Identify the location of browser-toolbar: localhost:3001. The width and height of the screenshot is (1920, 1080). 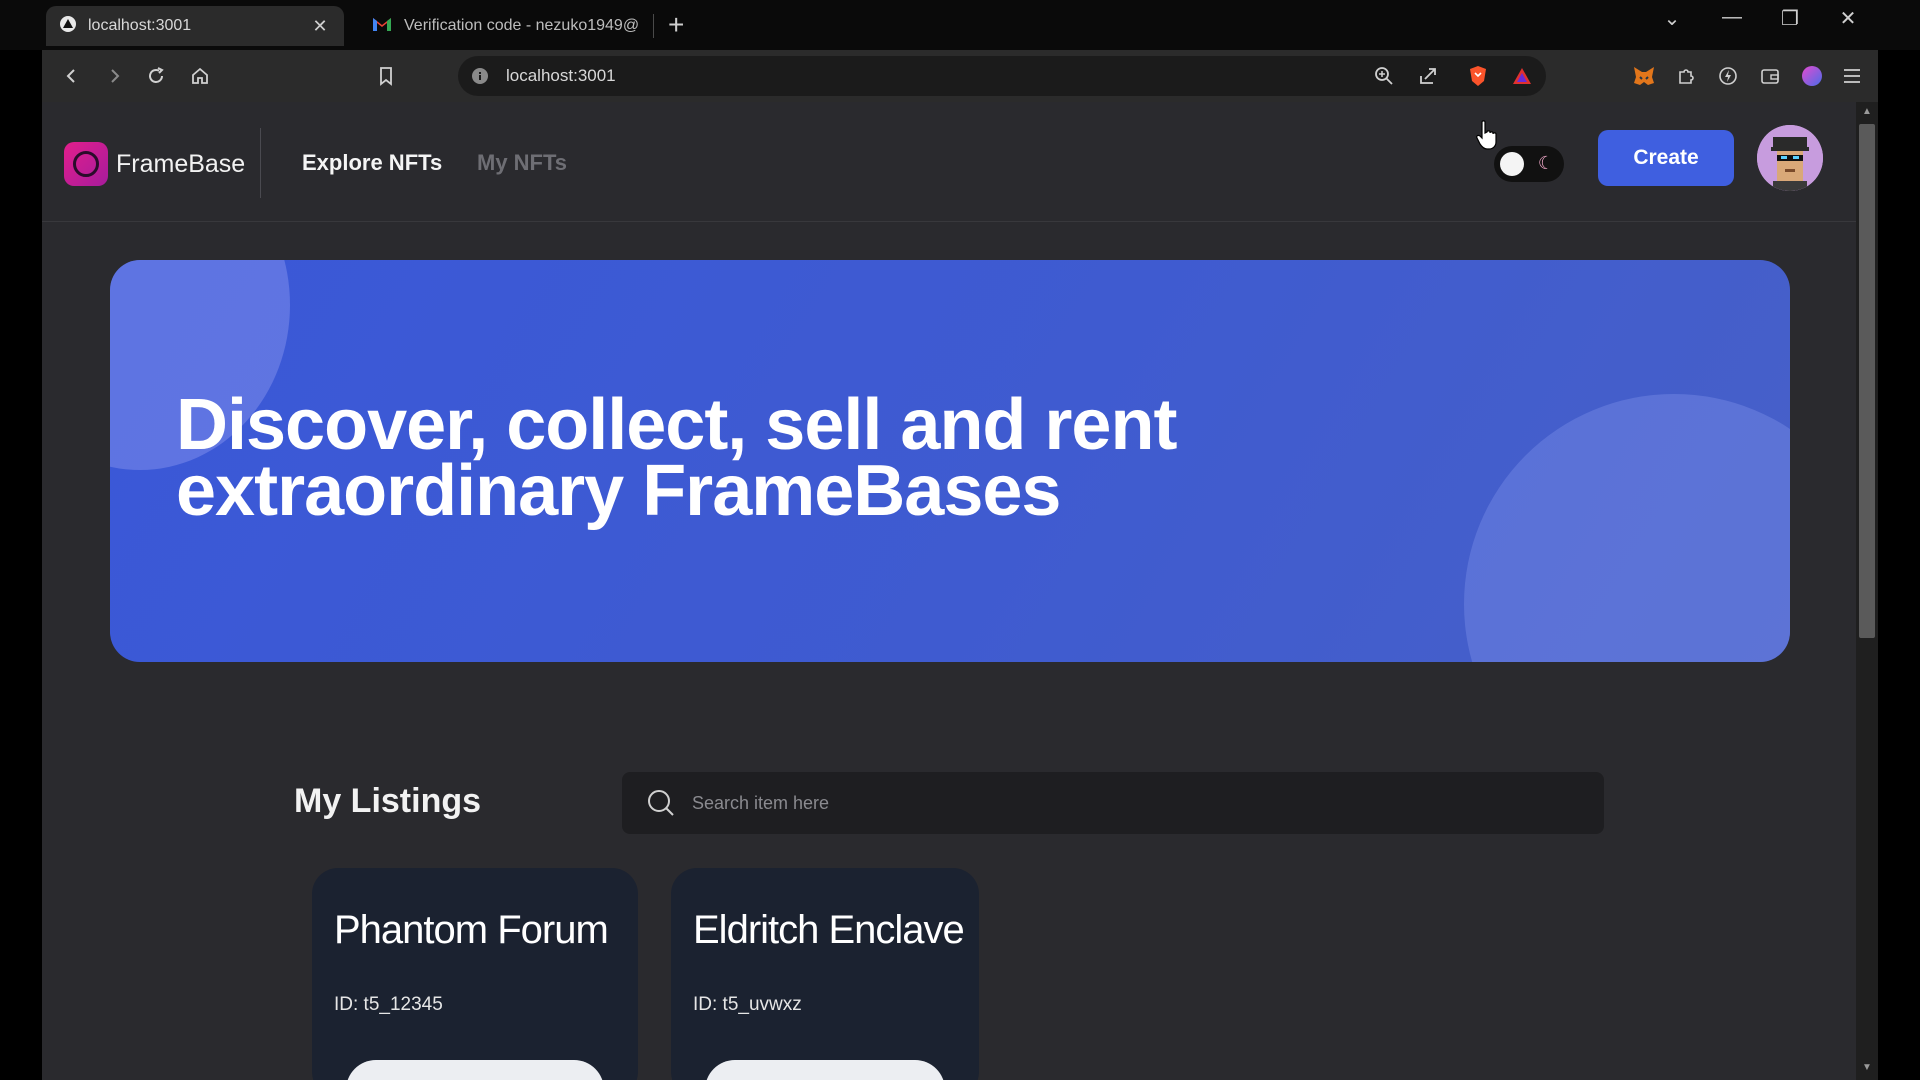
(960, 76).